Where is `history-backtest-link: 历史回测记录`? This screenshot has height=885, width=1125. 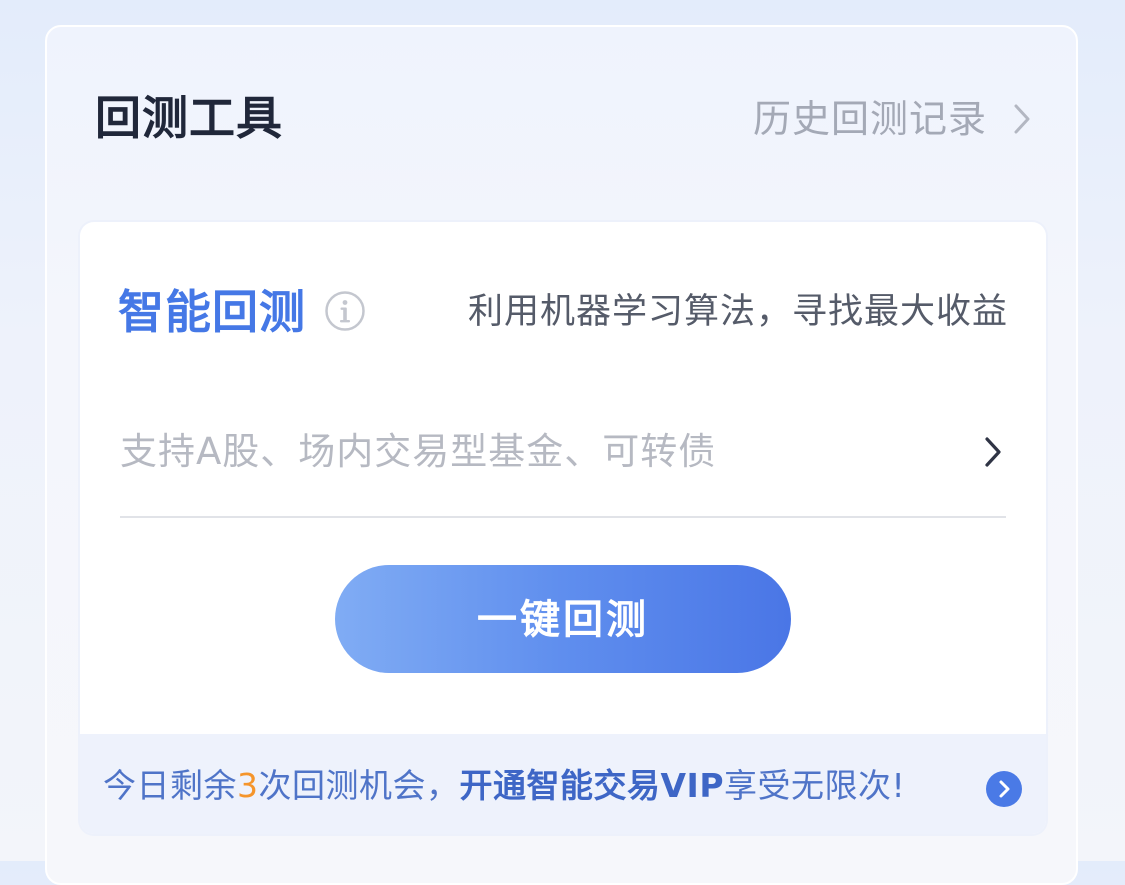
history-backtest-link: 历史回测记录 is located at coordinates (894, 119).